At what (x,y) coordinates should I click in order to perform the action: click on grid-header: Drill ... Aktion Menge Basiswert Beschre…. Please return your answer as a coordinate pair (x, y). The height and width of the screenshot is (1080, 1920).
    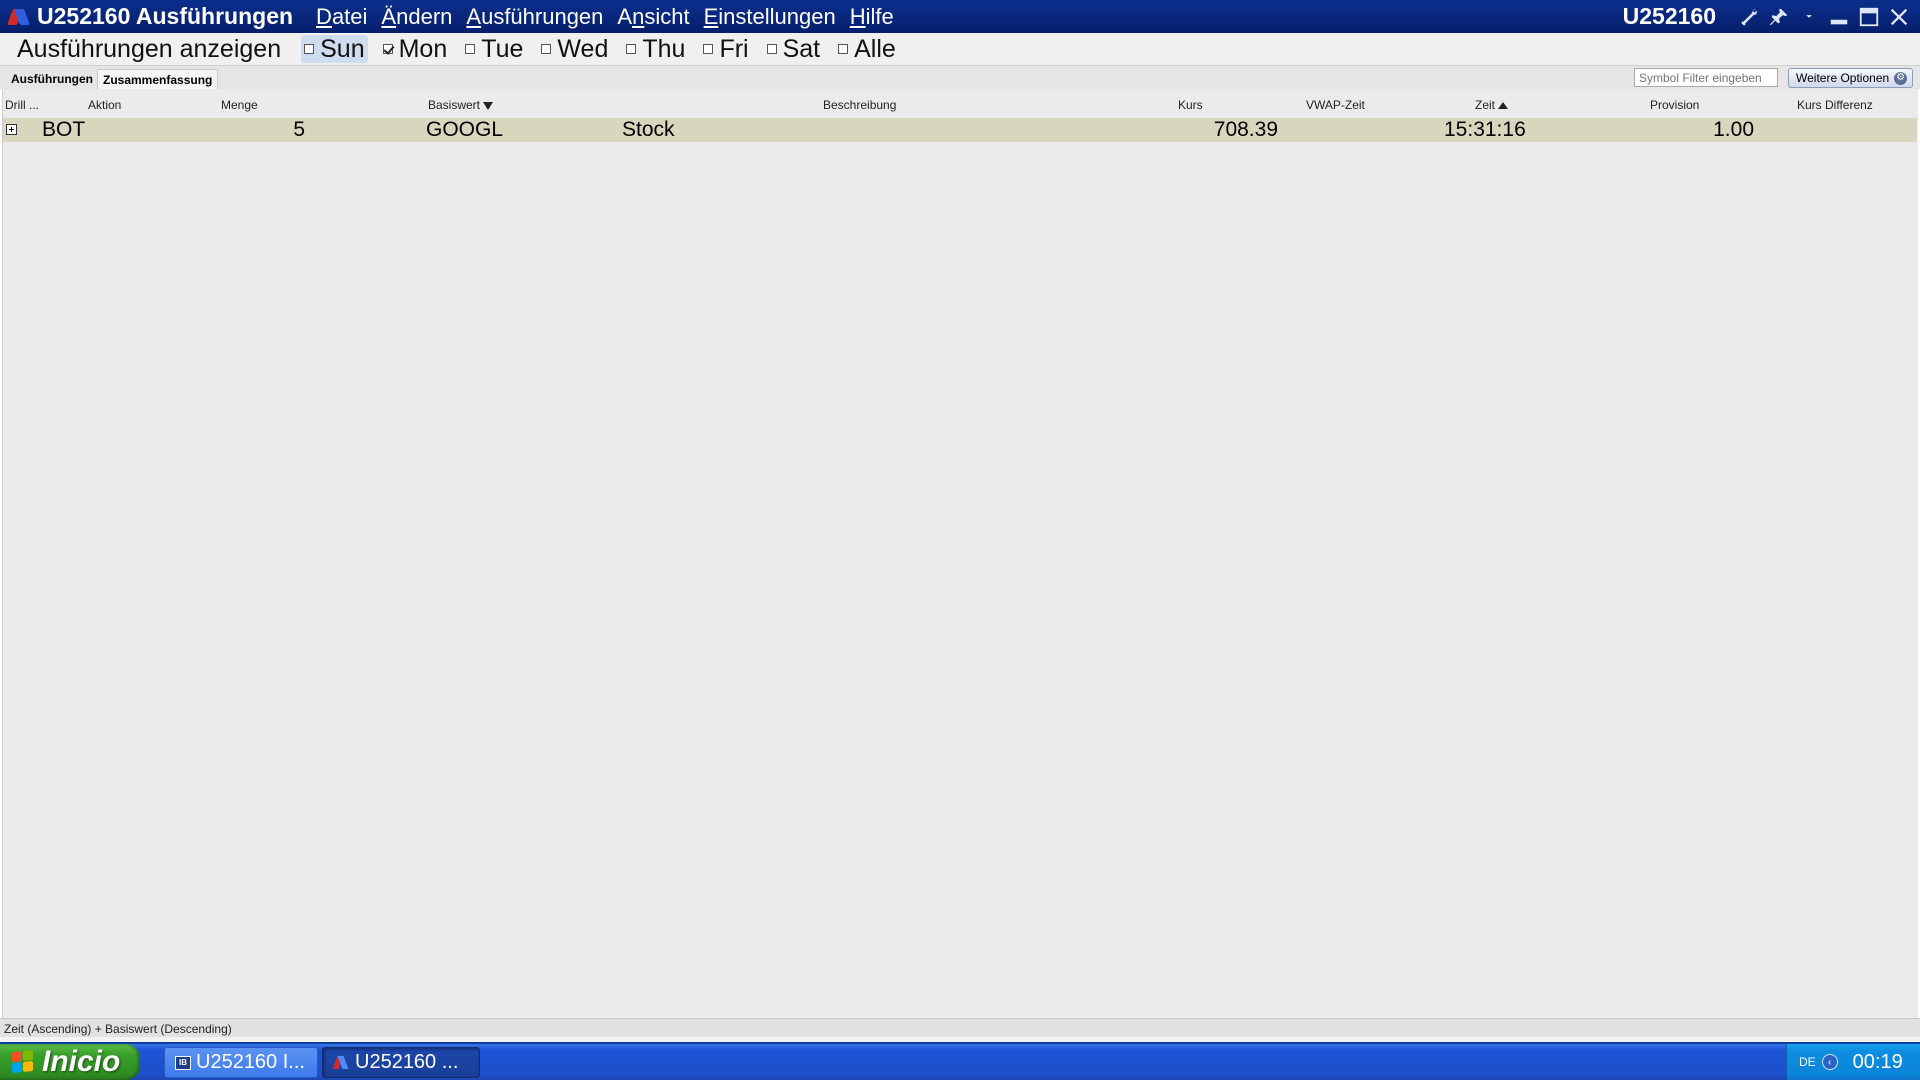
    Looking at the image, I should click on (960, 103).